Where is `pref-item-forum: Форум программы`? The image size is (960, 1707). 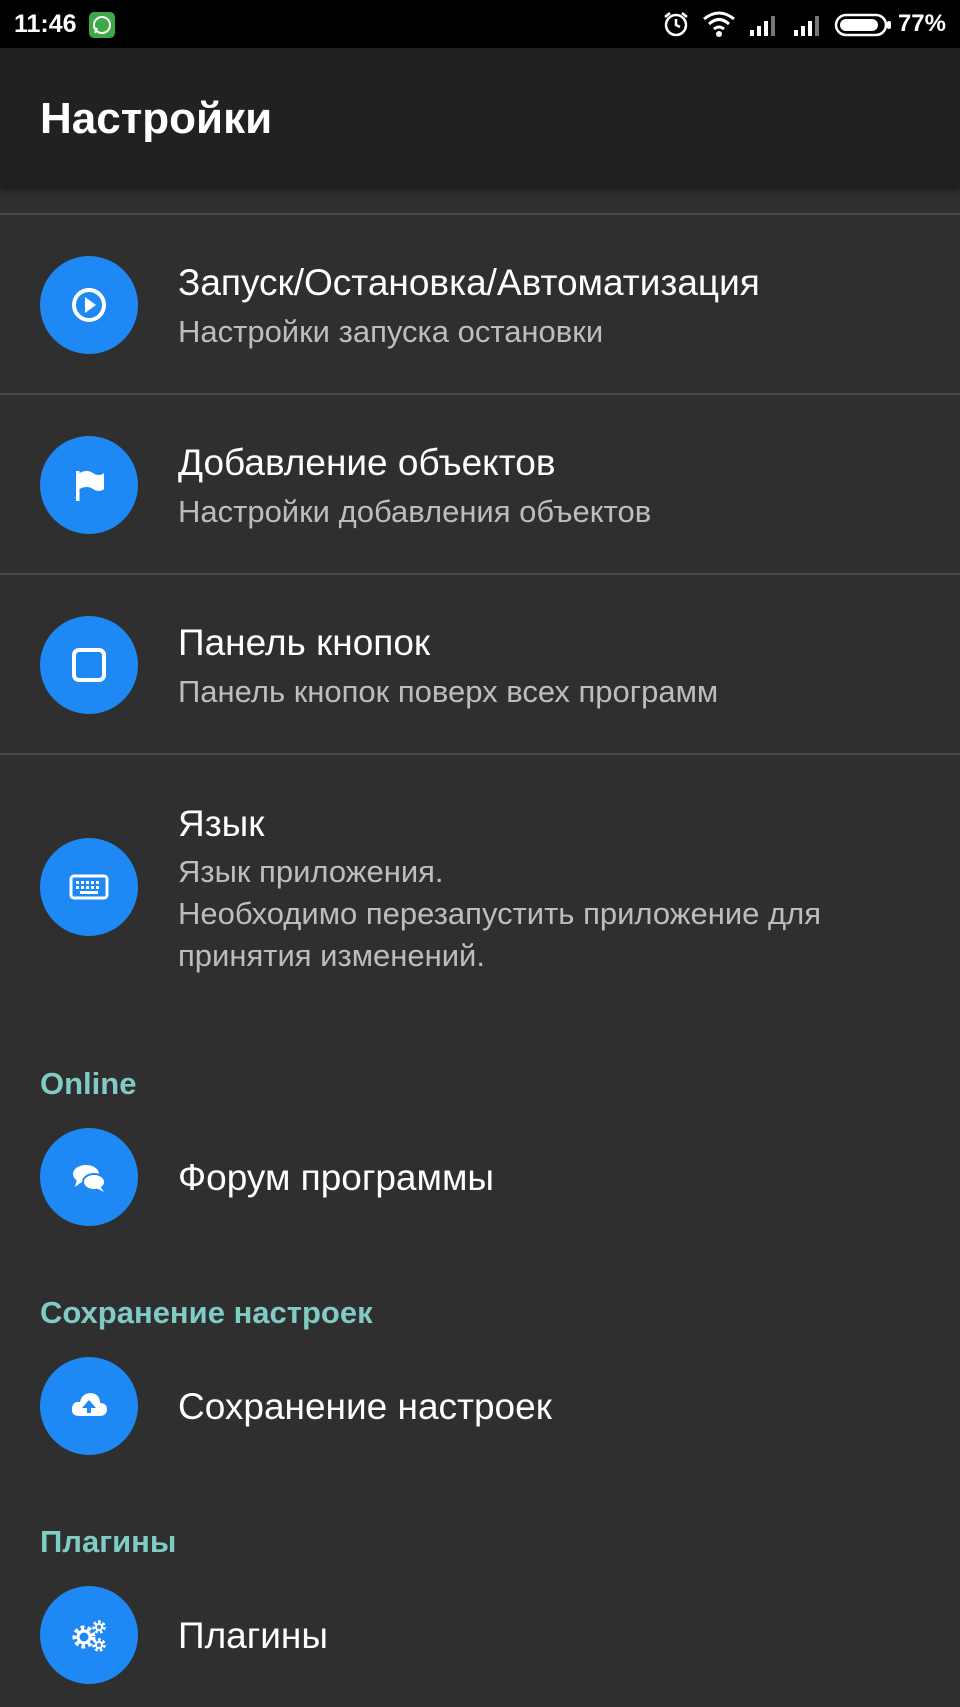
pref-item-forum: Форум программы is located at coordinates (480, 1180).